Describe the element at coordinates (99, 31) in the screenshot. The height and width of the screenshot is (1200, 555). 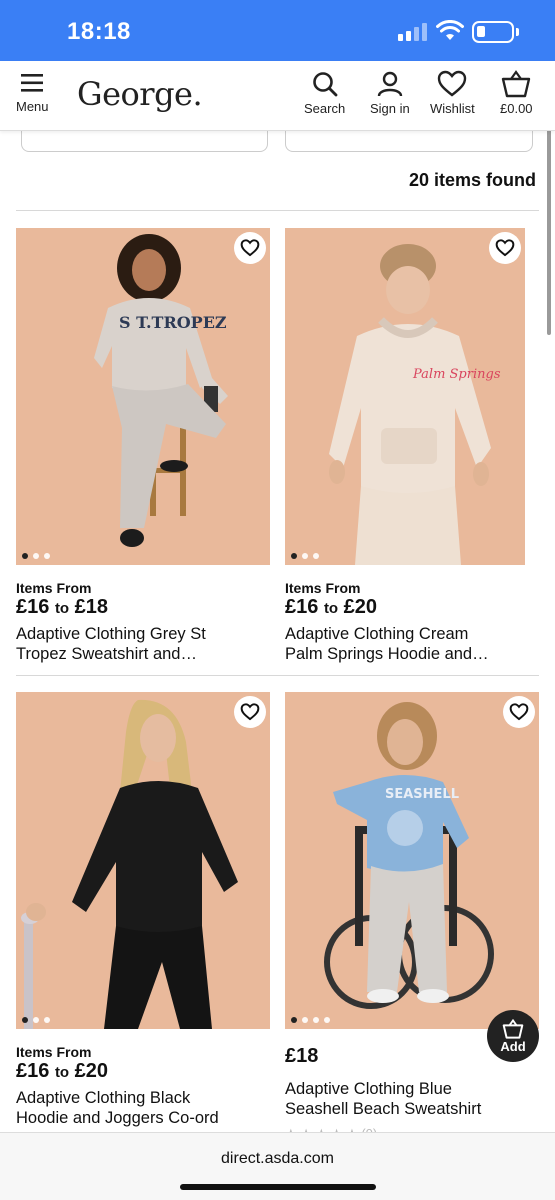
I see `status-time: 18:18` at that location.